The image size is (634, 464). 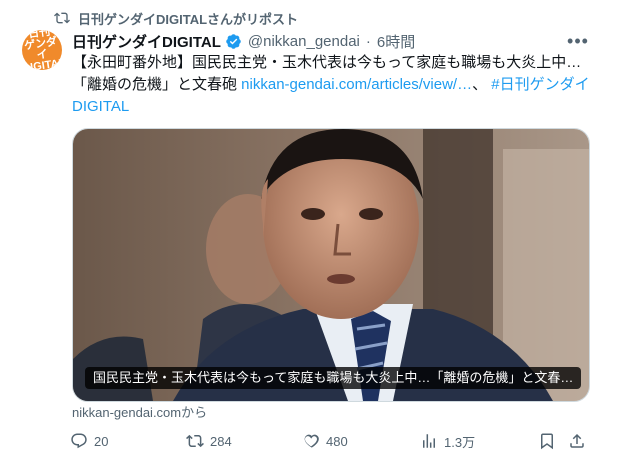 I want to click on reply-icon, so click(x=79, y=441).